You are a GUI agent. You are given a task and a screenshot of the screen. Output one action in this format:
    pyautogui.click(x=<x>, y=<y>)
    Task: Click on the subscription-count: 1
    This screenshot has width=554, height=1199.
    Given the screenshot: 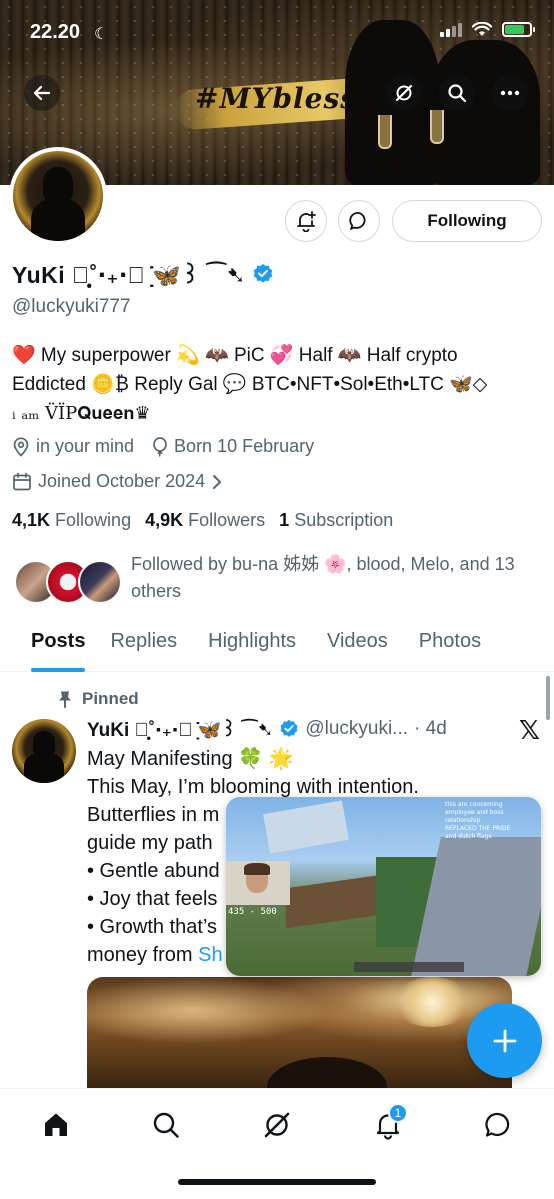 What is the action you would take?
    pyautogui.click(x=284, y=520)
    